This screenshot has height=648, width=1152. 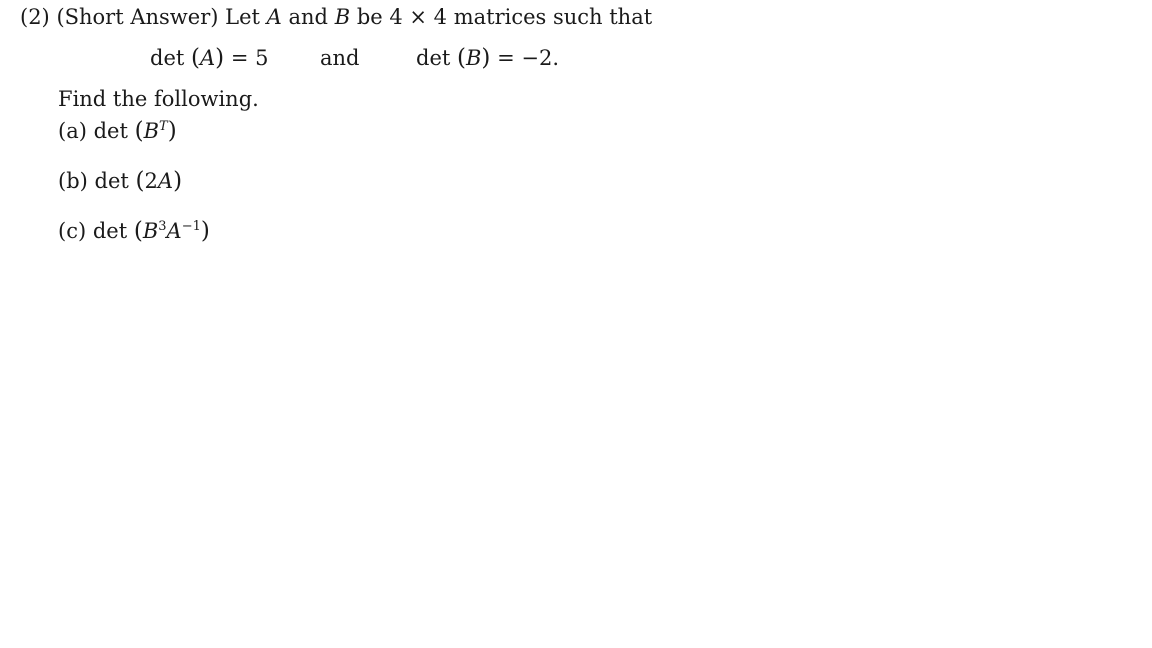 I want to click on part-b: (b) det (2A), so click(x=120, y=181).